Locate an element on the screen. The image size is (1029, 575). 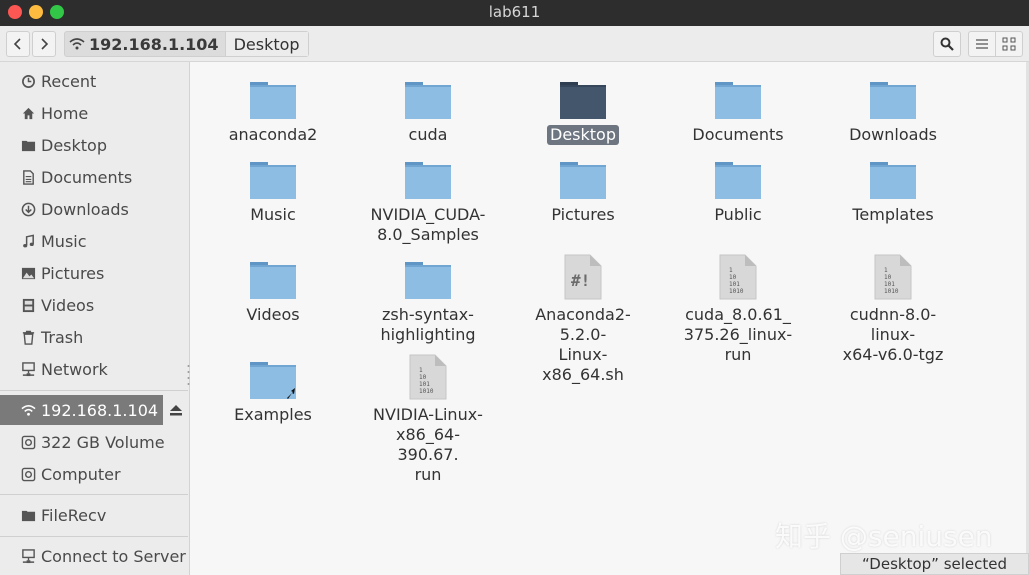
sidebar-item-322-gb-volume: 322 GB Volume is located at coordinates (95, 442).